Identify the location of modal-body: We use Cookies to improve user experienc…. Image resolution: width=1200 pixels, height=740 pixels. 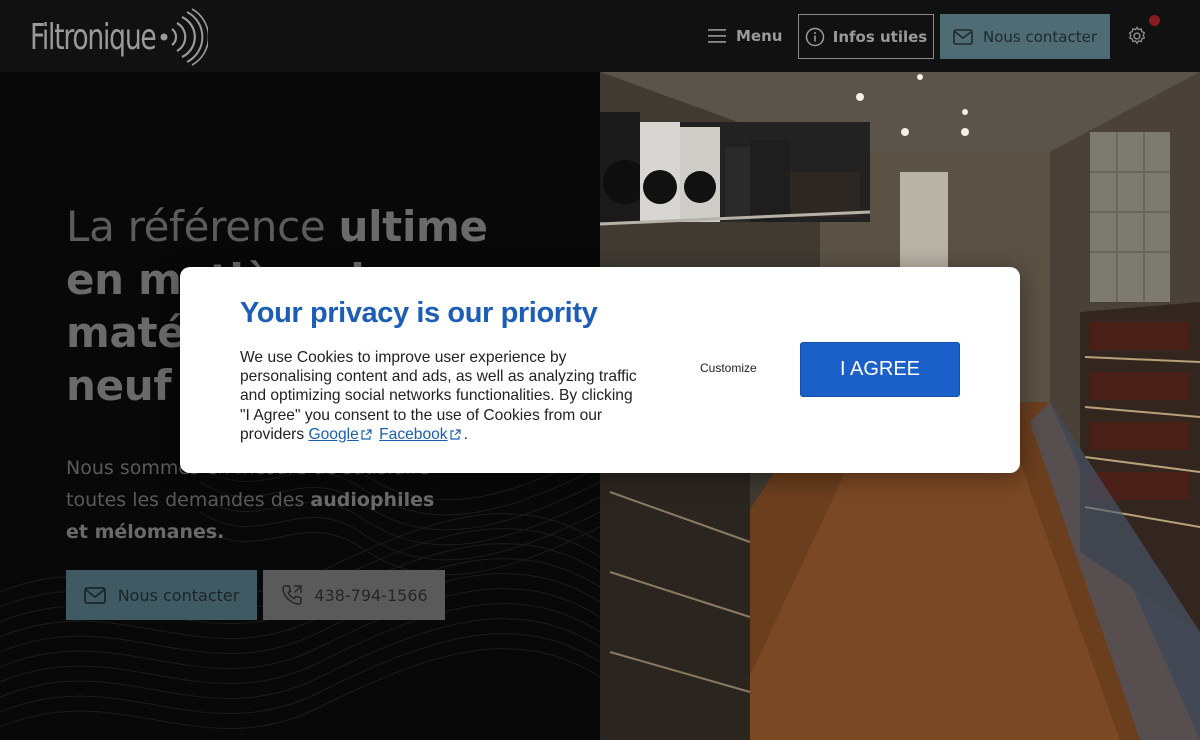
(440, 396).